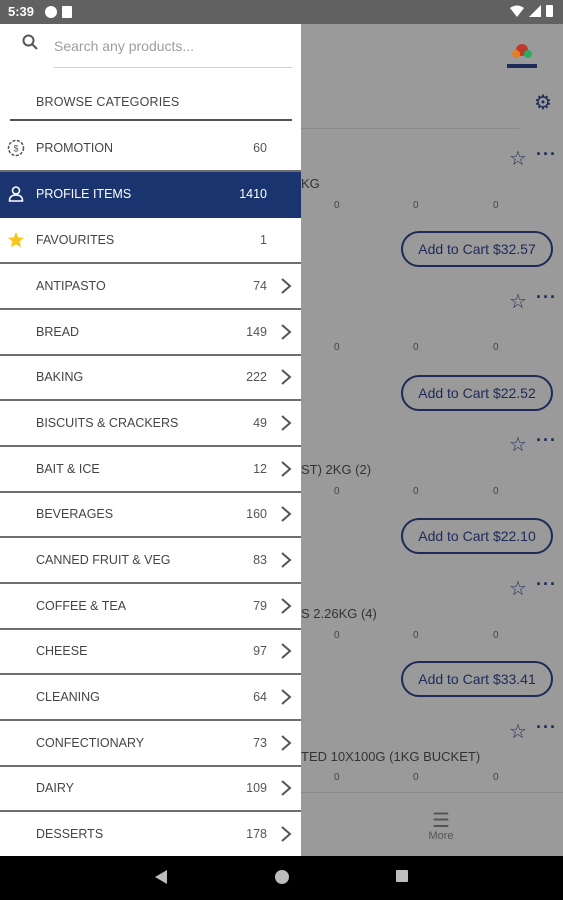  Describe the element at coordinates (281, 12) in the screenshot. I see `status-bar: 5:39` at that location.